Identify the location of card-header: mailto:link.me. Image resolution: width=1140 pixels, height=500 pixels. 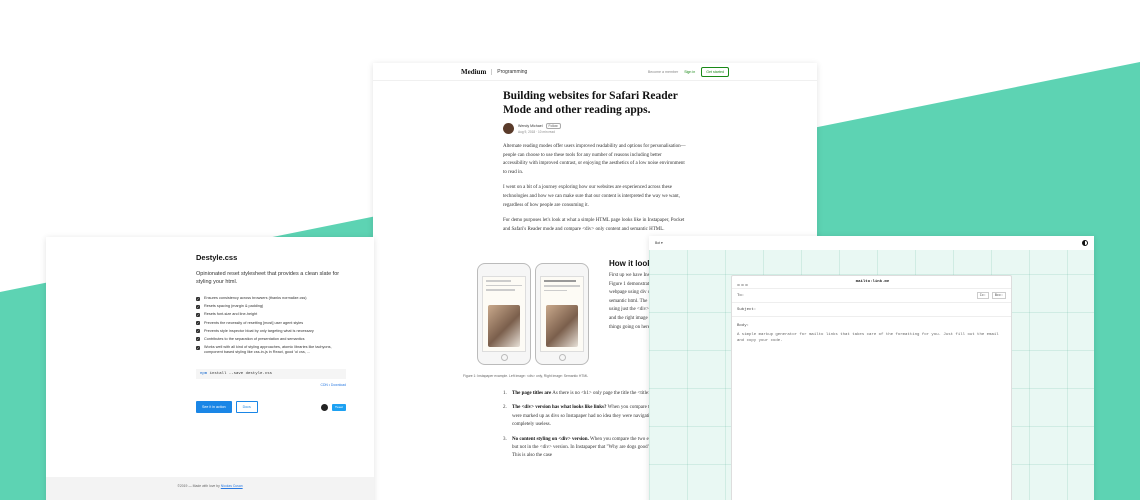
(871, 282).